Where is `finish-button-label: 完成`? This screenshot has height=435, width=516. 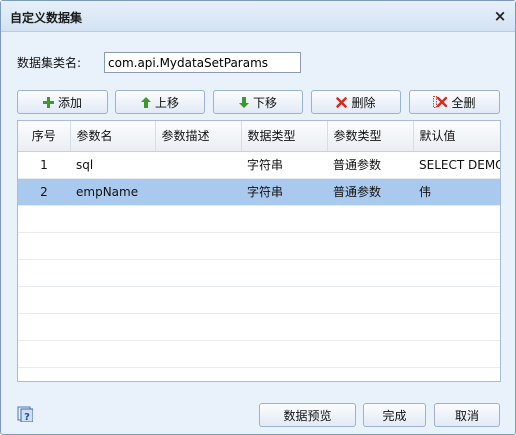
finish-button-label: 完成 is located at coordinates (394, 415).